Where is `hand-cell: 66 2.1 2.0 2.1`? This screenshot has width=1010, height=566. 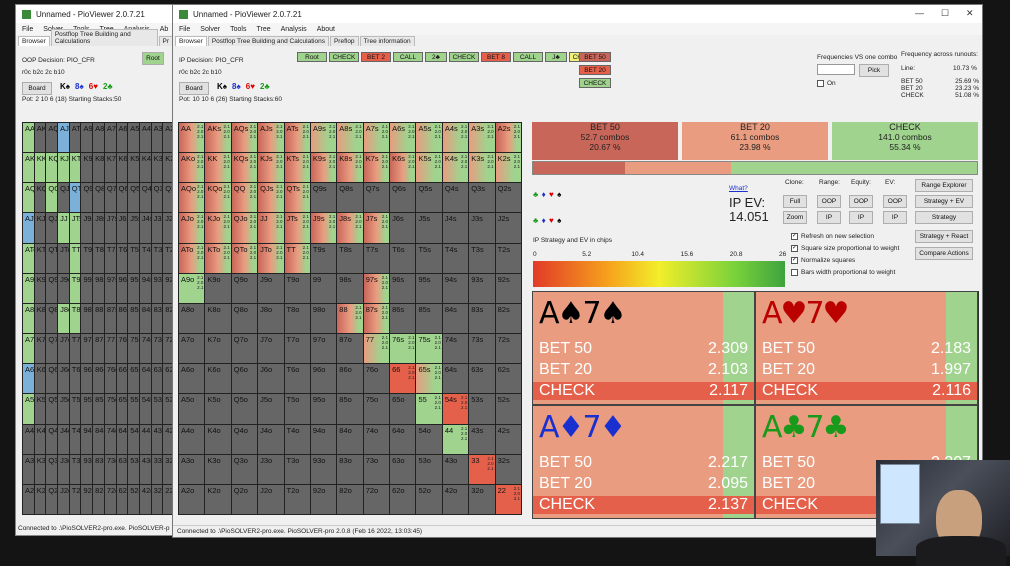 hand-cell: 66 2.1 2.0 2.1 is located at coordinates (403, 379).